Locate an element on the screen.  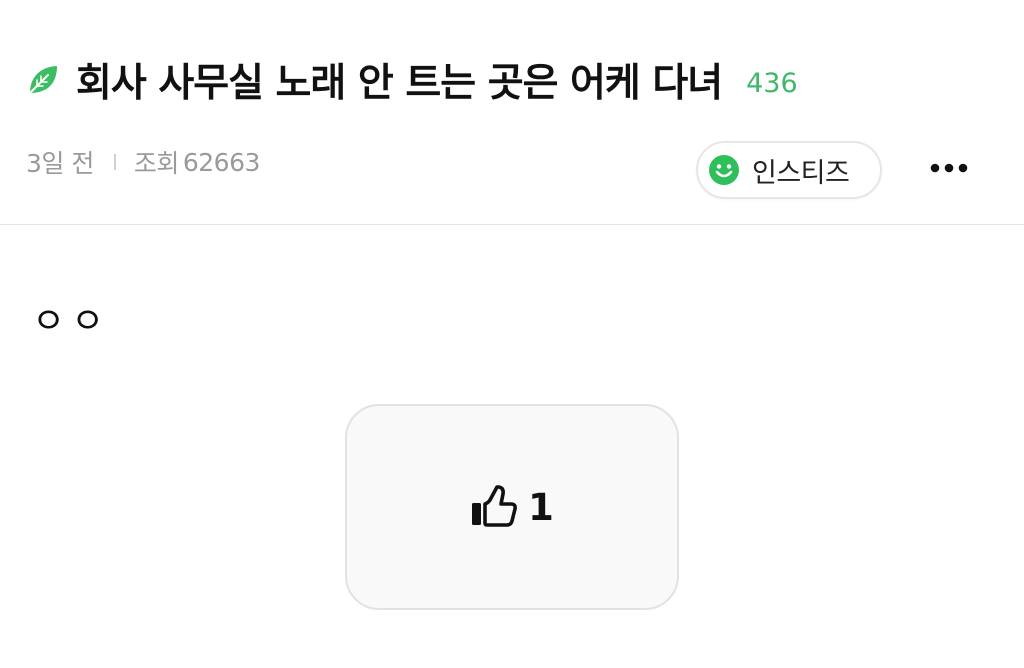
meta-divider is located at coordinates (114, 162).